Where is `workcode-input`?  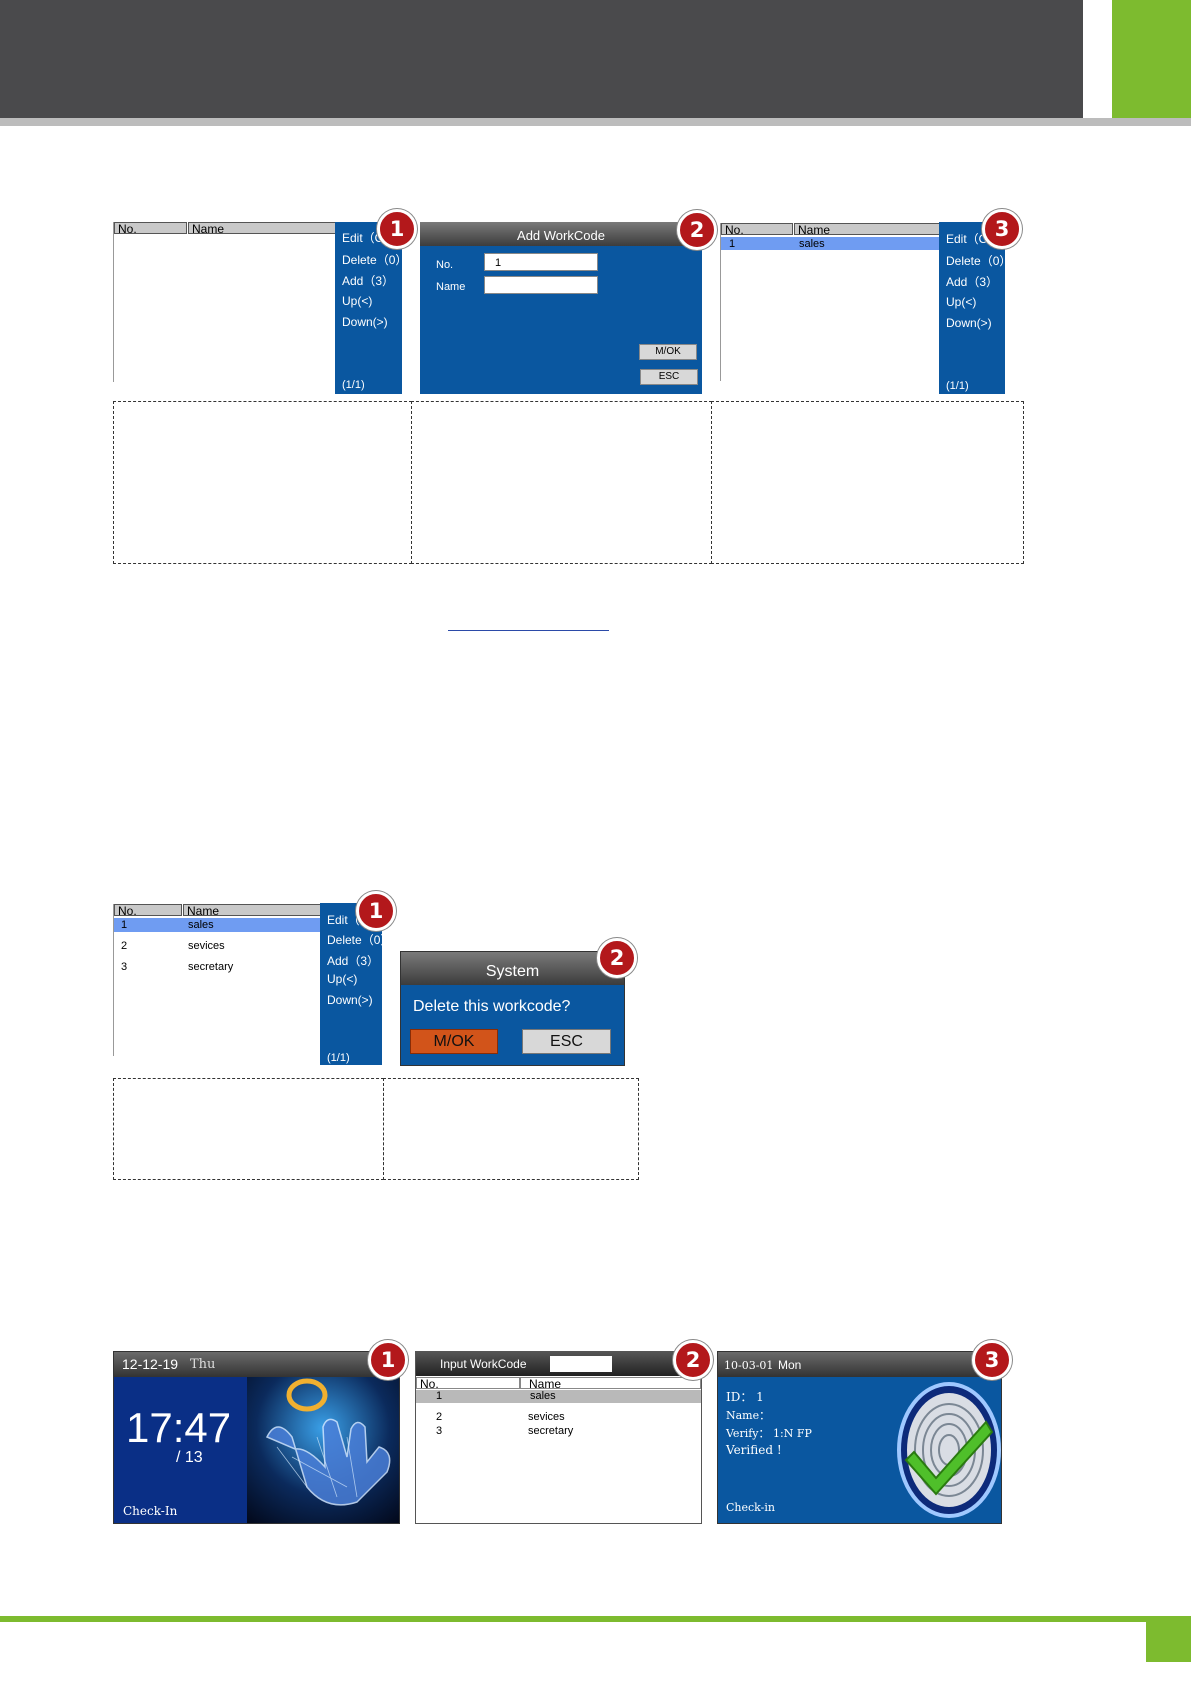
workcode-input is located at coordinates (581, 1364).